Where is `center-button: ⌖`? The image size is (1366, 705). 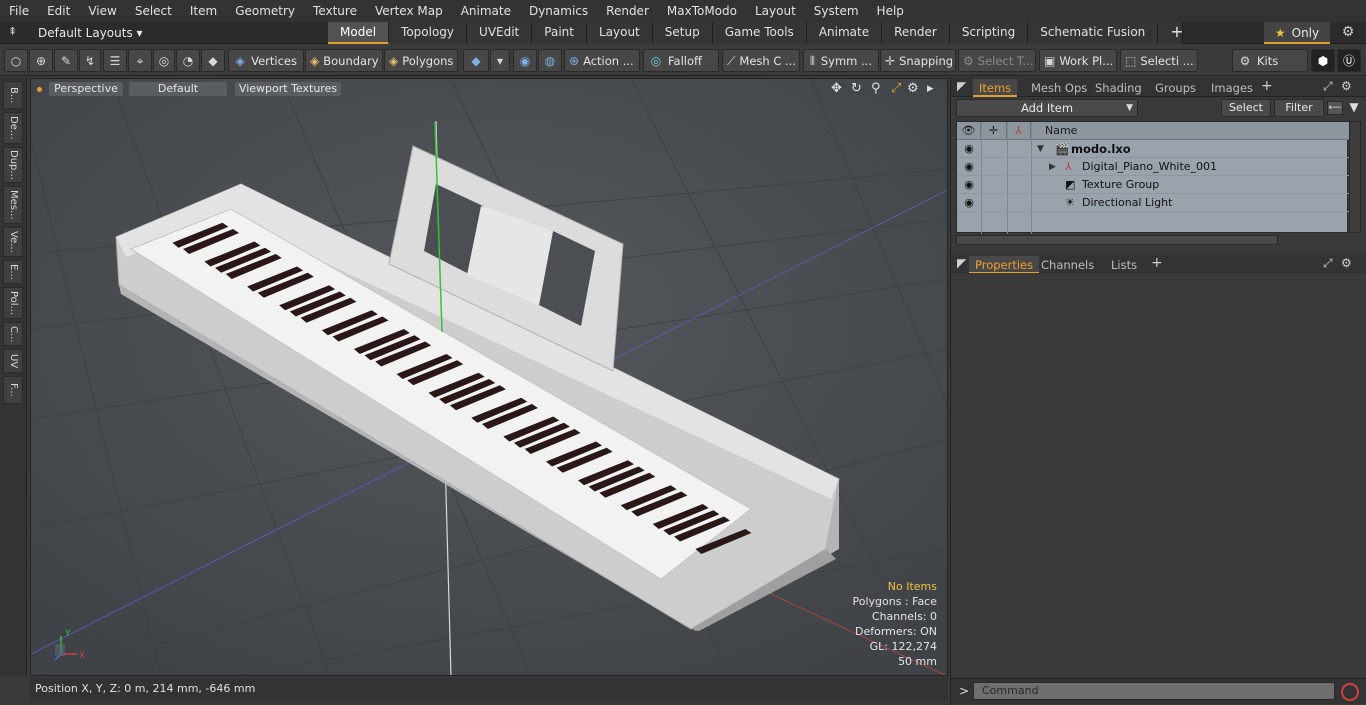
center-button: ⌖ is located at coordinates (140, 60).